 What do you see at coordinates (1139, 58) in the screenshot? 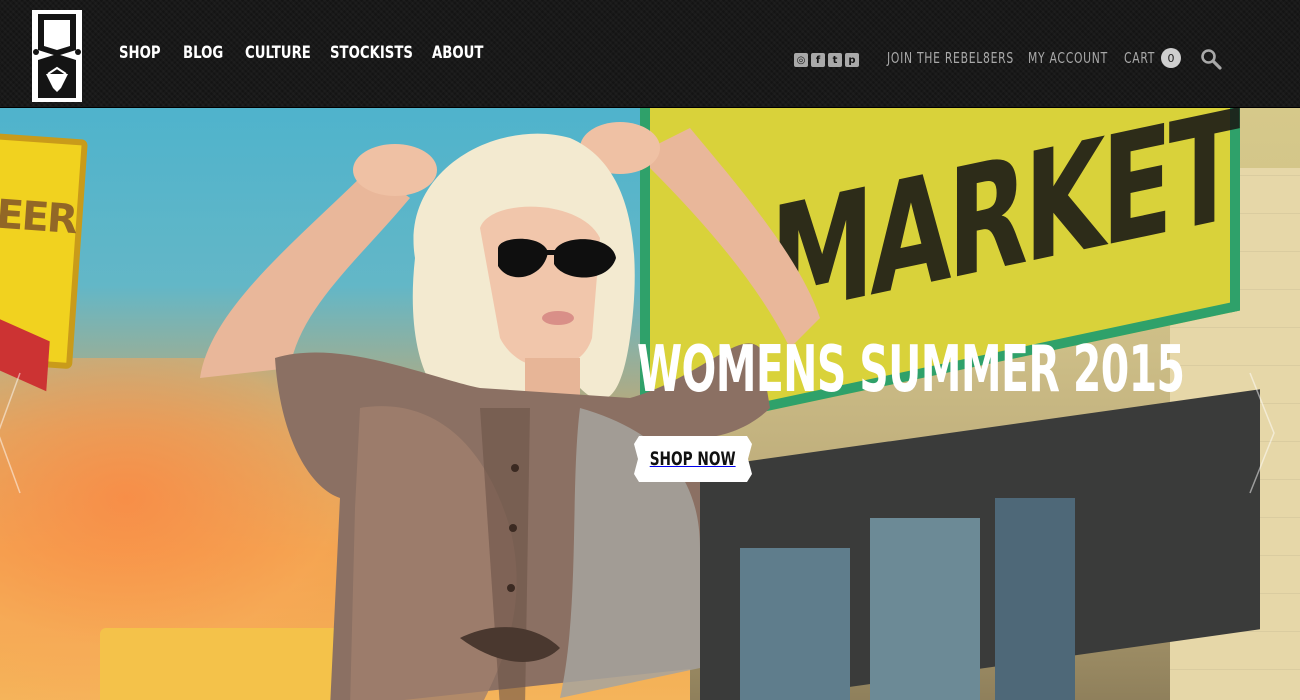
I see `cart-link: CART` at bounding box center [1139, 58].